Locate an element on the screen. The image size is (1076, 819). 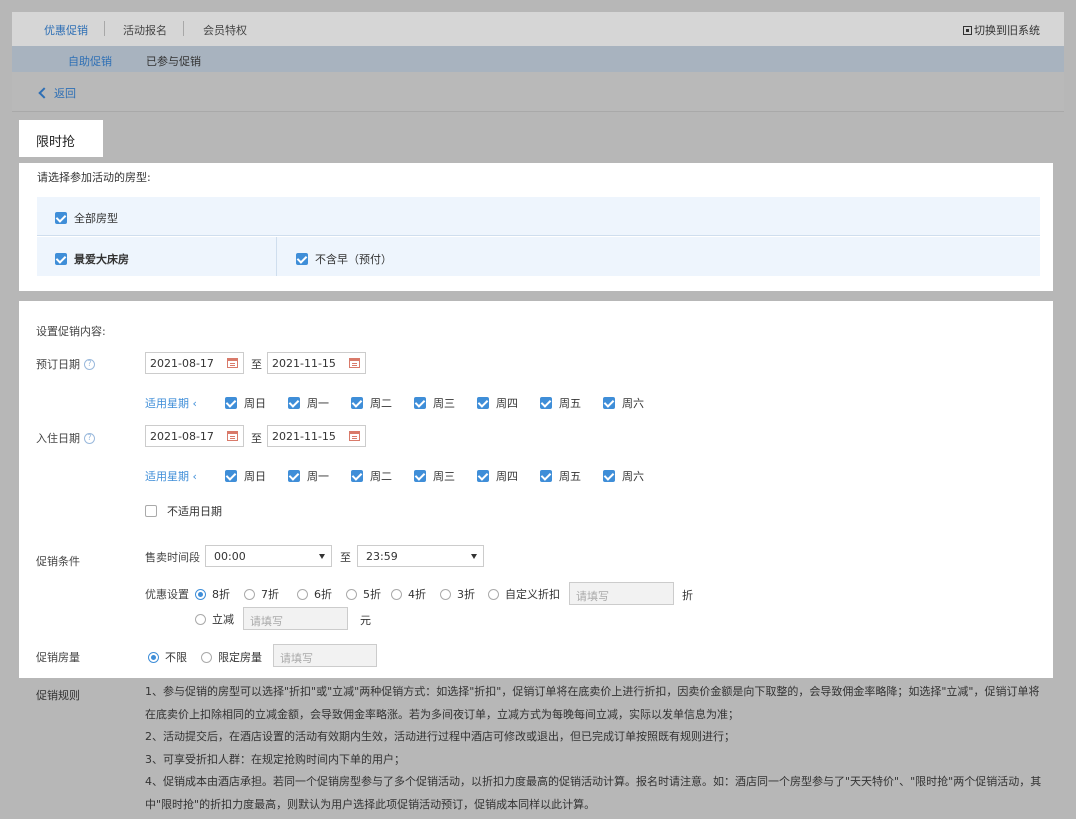
discount-radio: 4折 is located at coordinates (408, 594).